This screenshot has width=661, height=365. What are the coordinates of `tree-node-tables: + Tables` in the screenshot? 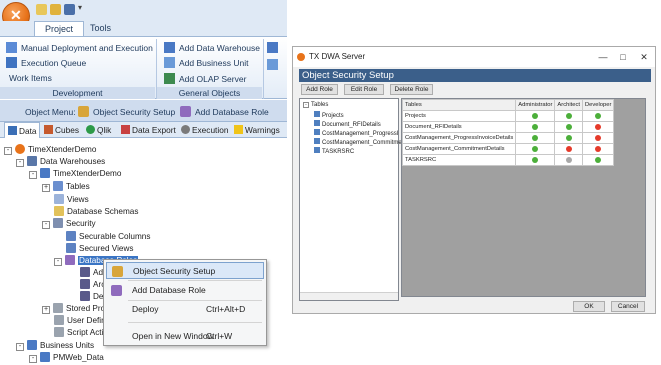 It's located at (66, 187).